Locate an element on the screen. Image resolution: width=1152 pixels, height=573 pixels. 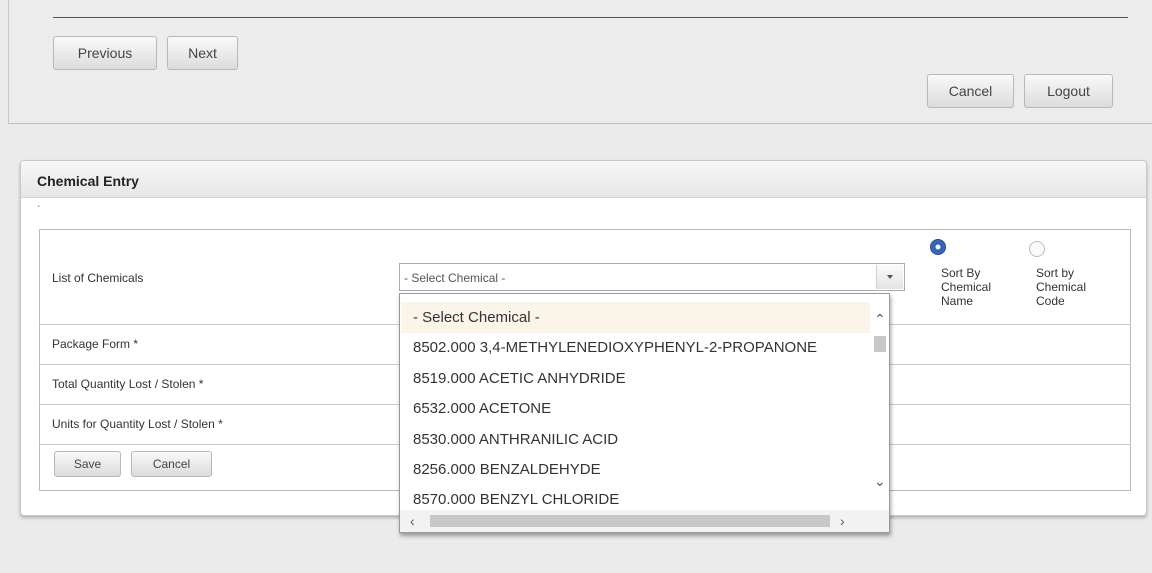
sort-by-code-radio is located at coordinates (1037, 249).